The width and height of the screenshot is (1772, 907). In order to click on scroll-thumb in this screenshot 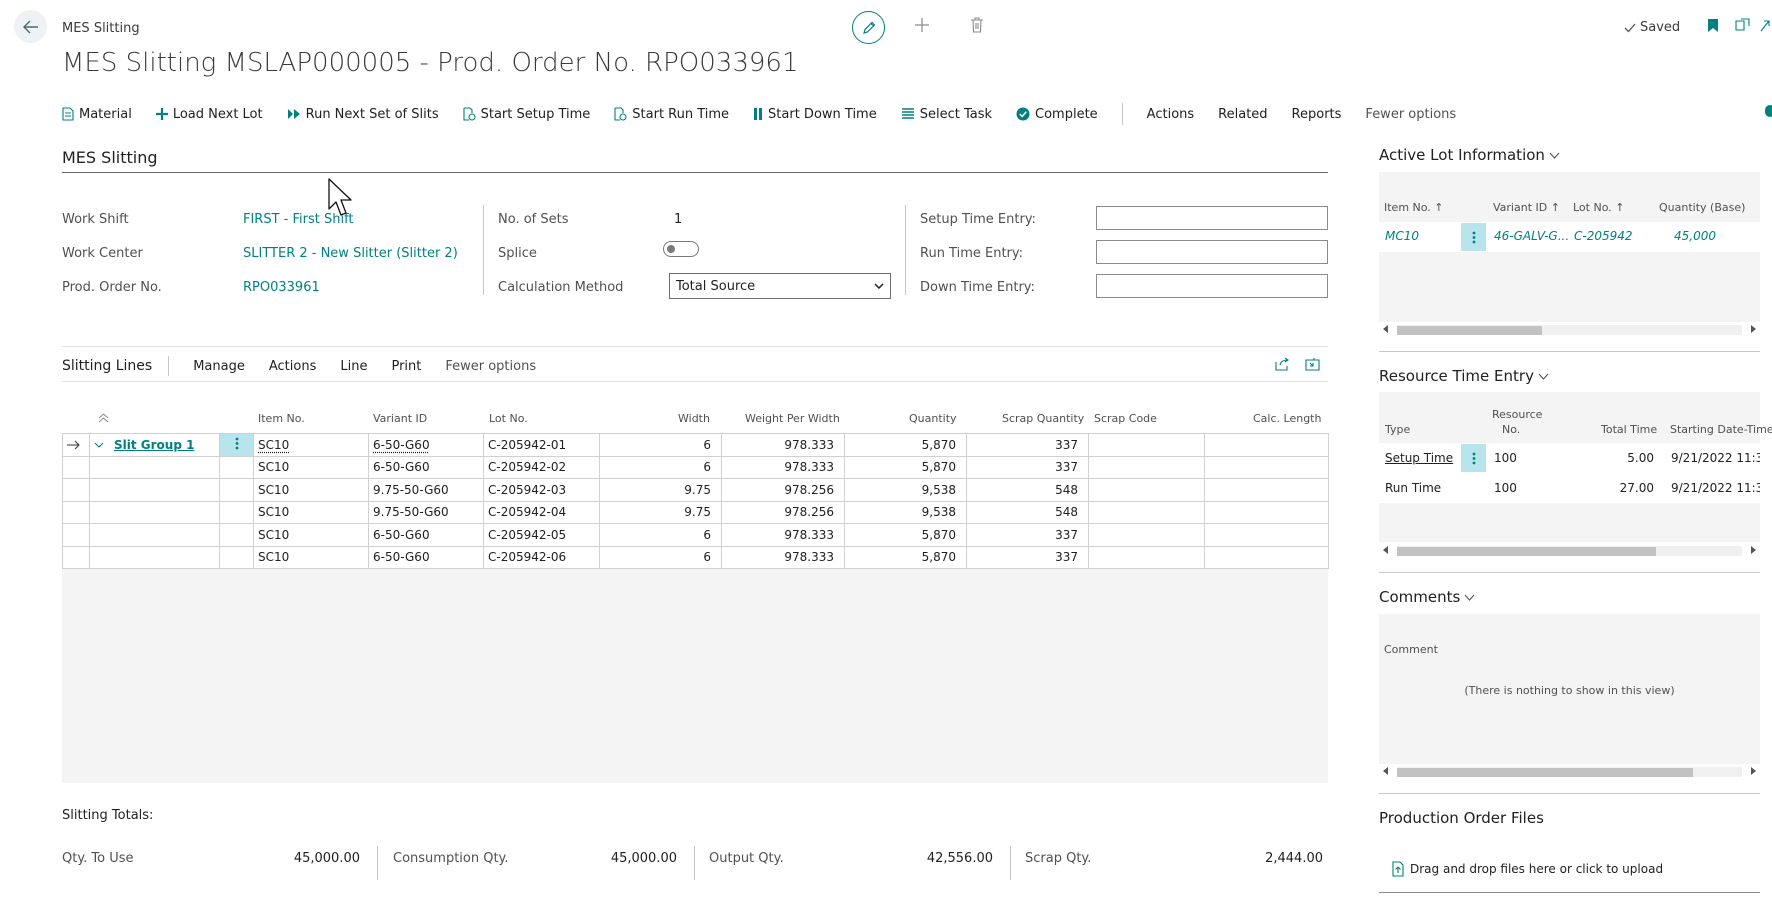, I will do `click(1469, 330)`.